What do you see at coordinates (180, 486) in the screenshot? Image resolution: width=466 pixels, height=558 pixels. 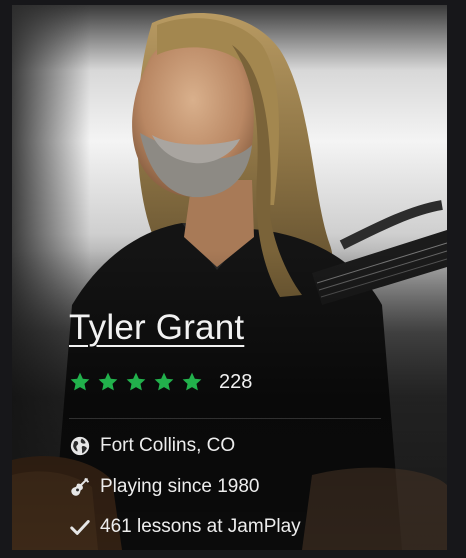 I see `playing-since-text: Playing since 1980` at bounding box center [180, 486].